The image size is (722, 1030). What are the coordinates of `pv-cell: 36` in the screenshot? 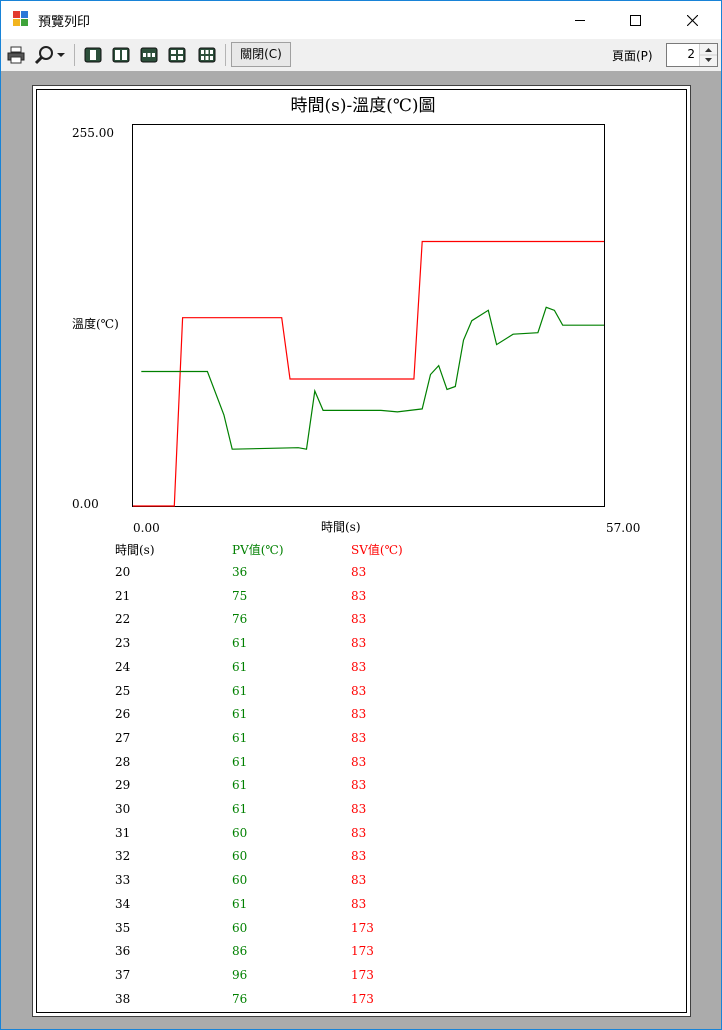 It's located at (240, 572).